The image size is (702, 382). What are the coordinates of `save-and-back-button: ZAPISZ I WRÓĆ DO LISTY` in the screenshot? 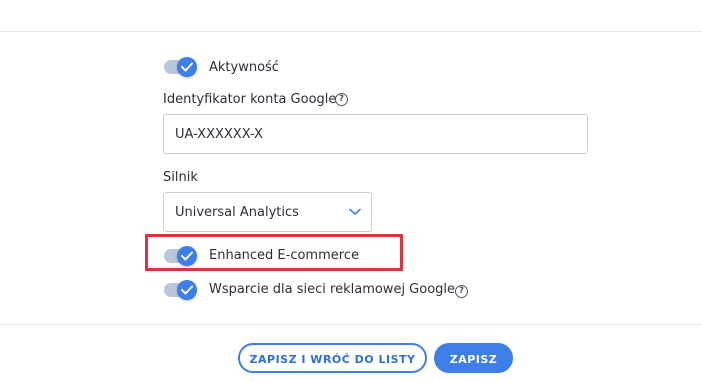 It's located at (332, 358).